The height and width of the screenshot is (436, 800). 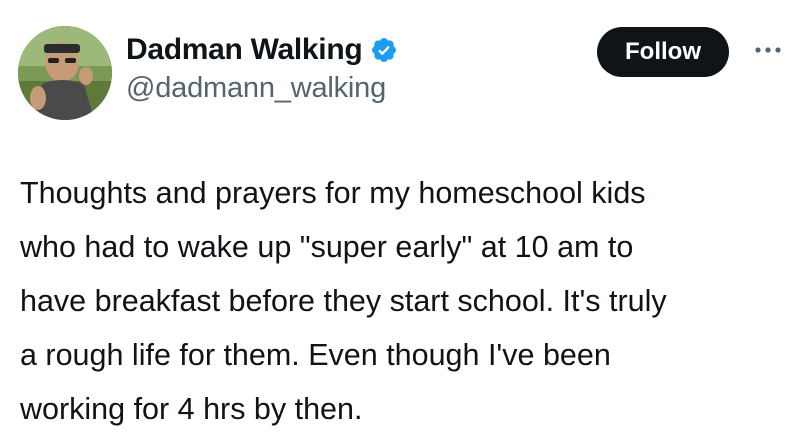 I want to click on more-options-icon, so click(x=768, y=50).